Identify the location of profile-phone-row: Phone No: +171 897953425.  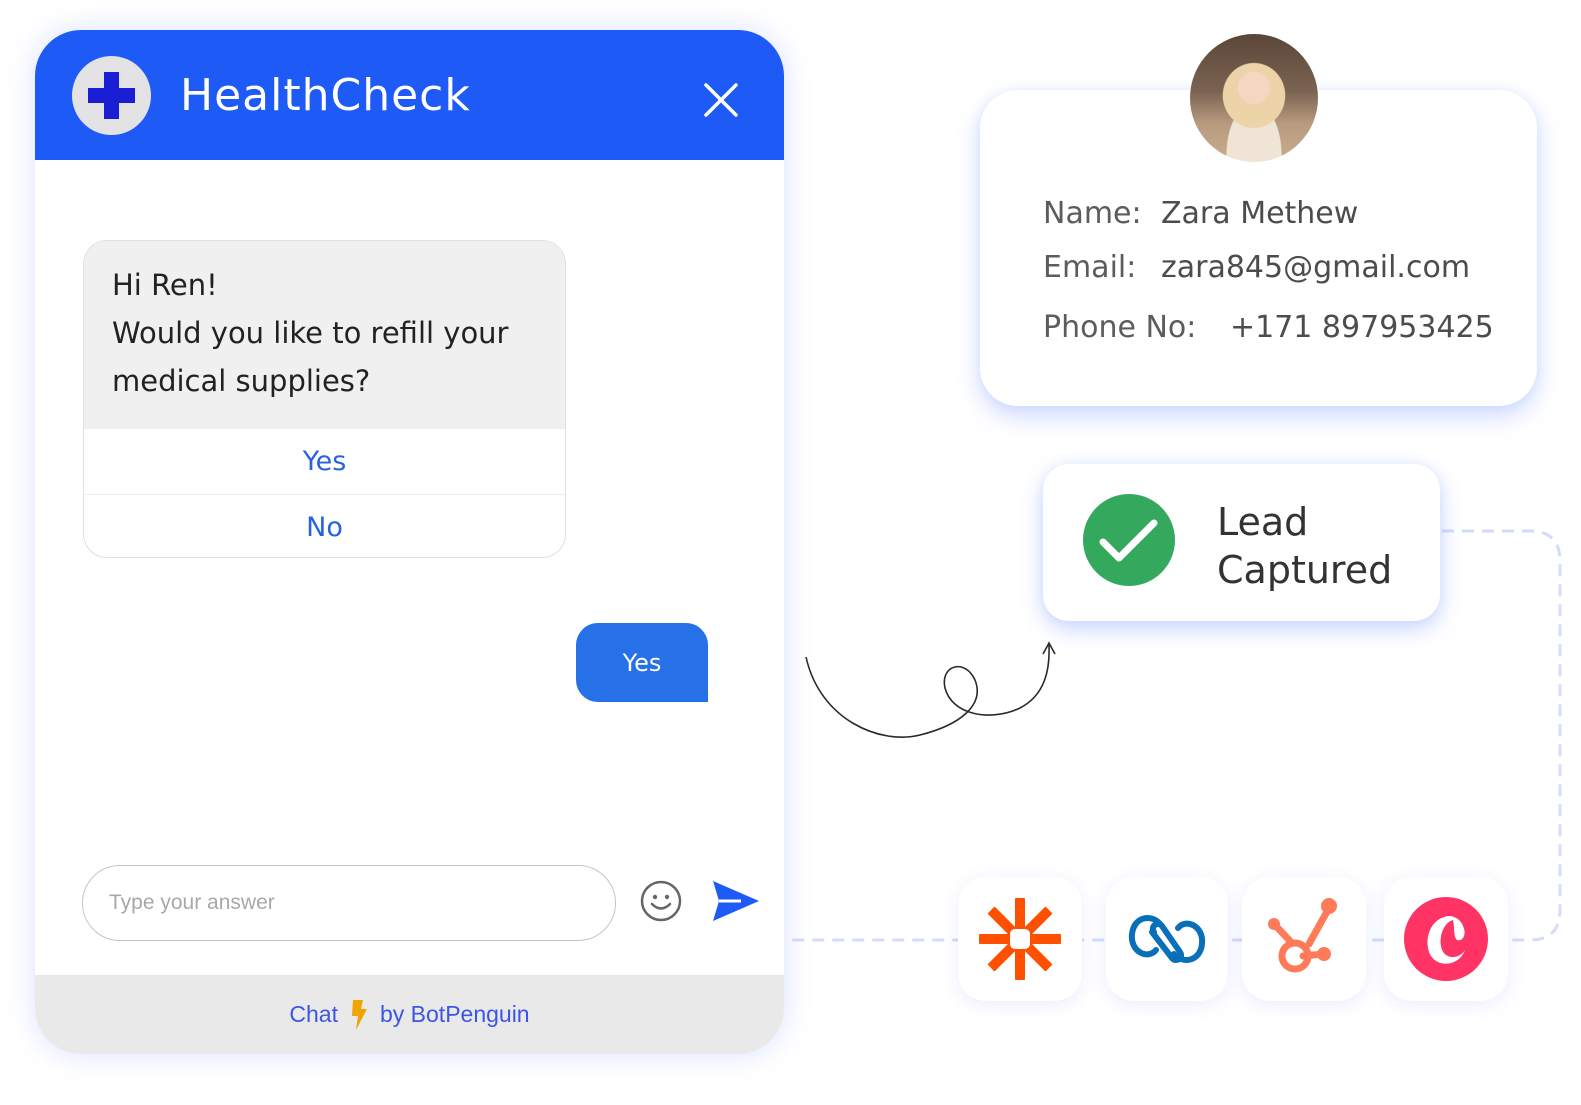
(1268, 327).